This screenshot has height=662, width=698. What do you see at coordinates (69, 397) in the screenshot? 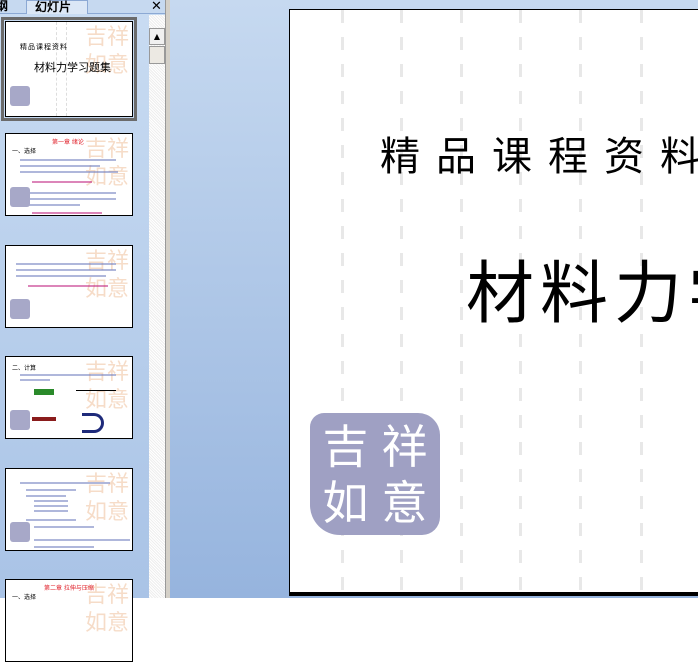
I see `slide-thumbnail-4: 吉祥 如意 二、计算` at bounding box center [69, 397].